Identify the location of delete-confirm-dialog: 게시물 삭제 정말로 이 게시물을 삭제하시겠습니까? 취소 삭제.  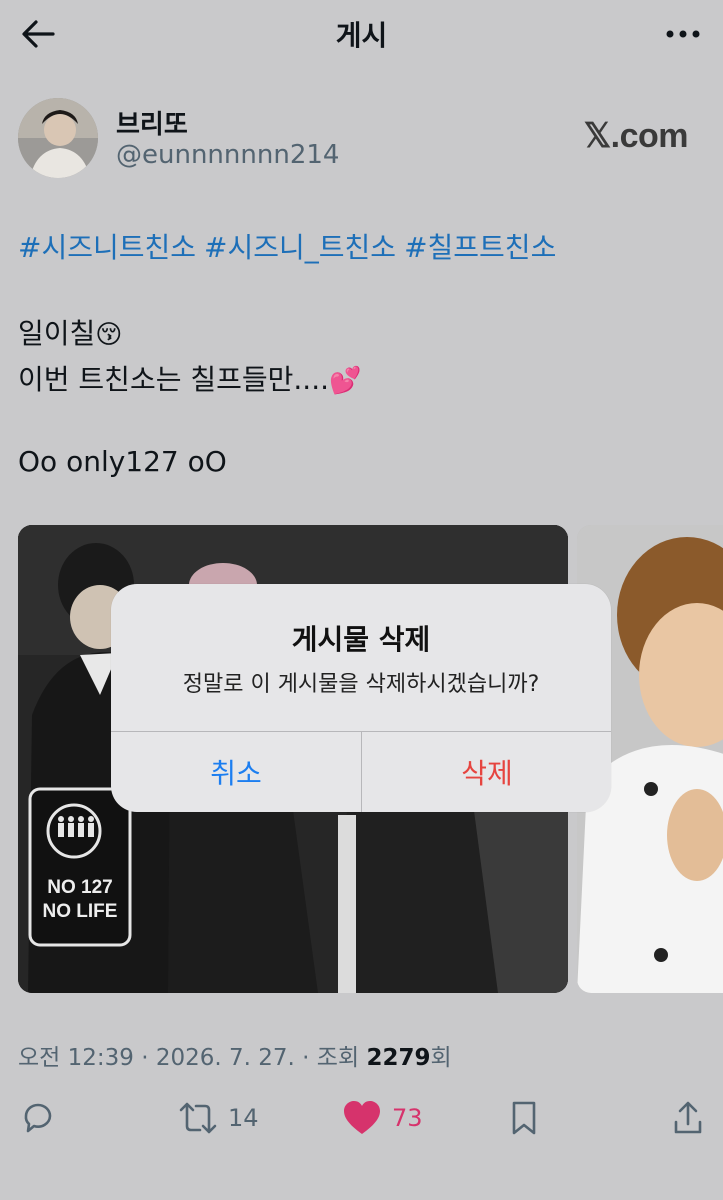
(361, 698).